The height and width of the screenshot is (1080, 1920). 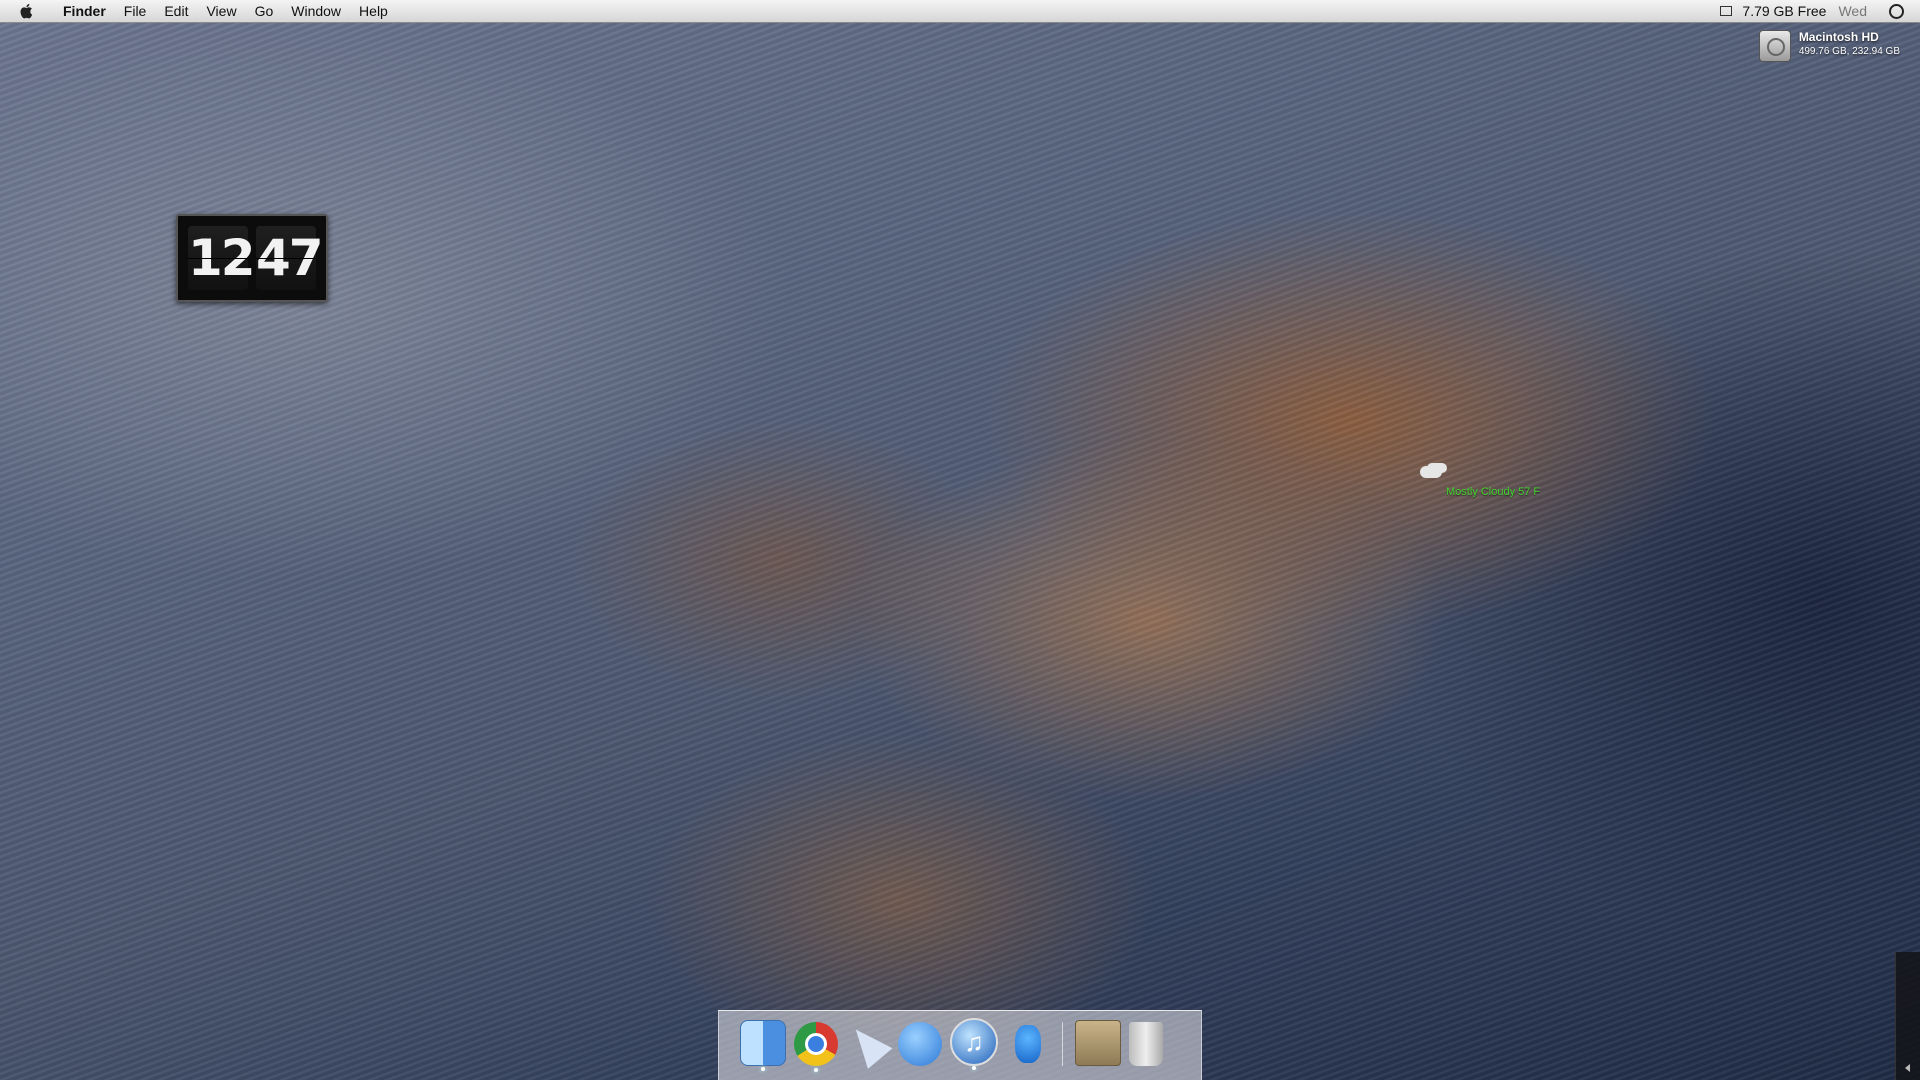 What do you see at coordinates (1480, 482) in the screenshot?
I see `weather-widget: Mostly Cloudy 57 F` at bounding box center [1480, 482].